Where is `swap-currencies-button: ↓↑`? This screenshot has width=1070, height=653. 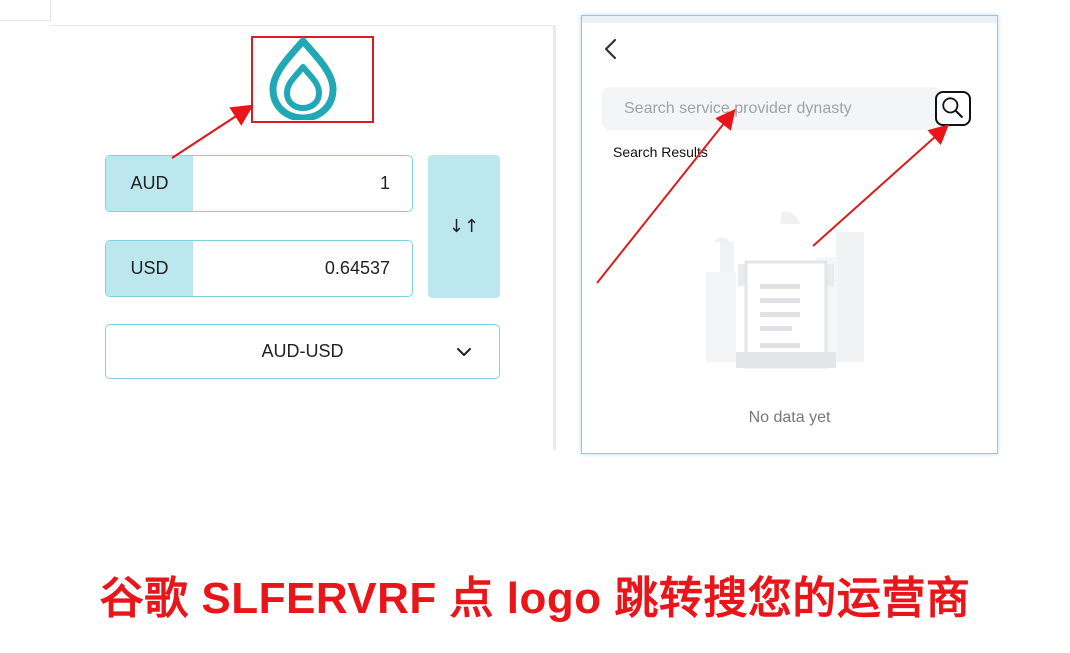
swap-currencies-button: ↓↑ is located at coordinates (464, 226).